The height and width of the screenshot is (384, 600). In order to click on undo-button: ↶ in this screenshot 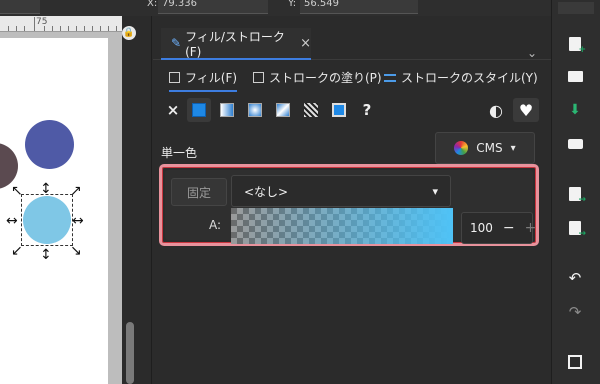, I will do `click(575, 278)`.